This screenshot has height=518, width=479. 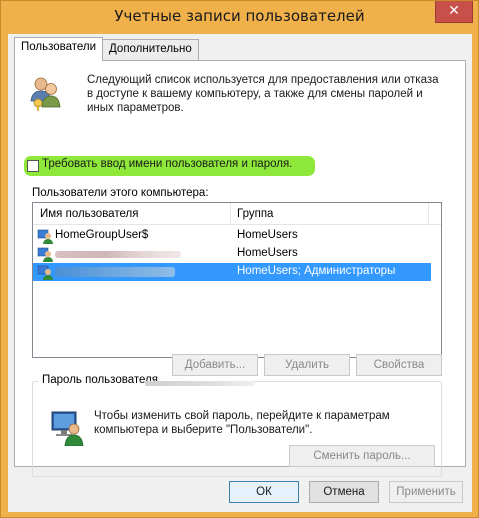 I want to click on table-row-selected: HomeUsers; Администраторы, so click(x=232, y=272).